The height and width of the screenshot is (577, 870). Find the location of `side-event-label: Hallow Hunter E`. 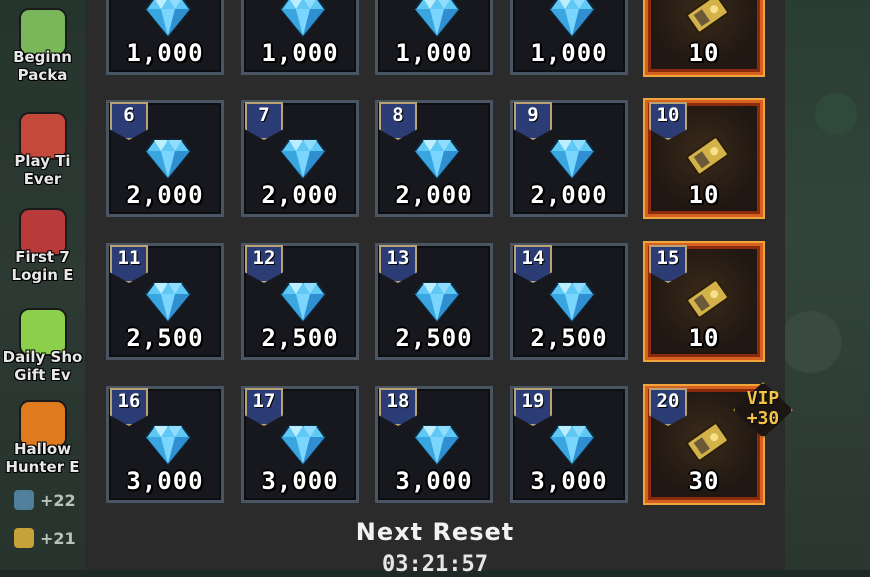

side-event-label: Hallow Hunter E is located at coordinates (42, 458).